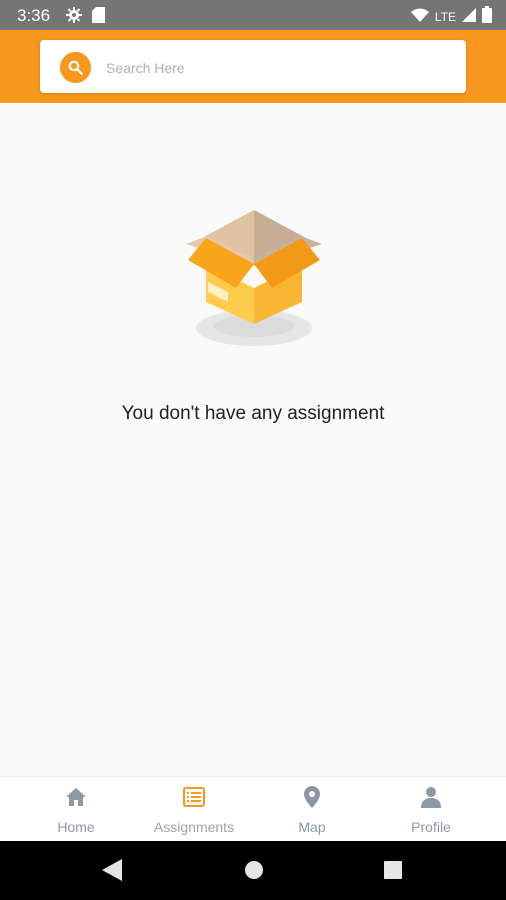 The image size is (506, 900). I want to click on nav-label-assignments: Assignments, so click(194, 827).